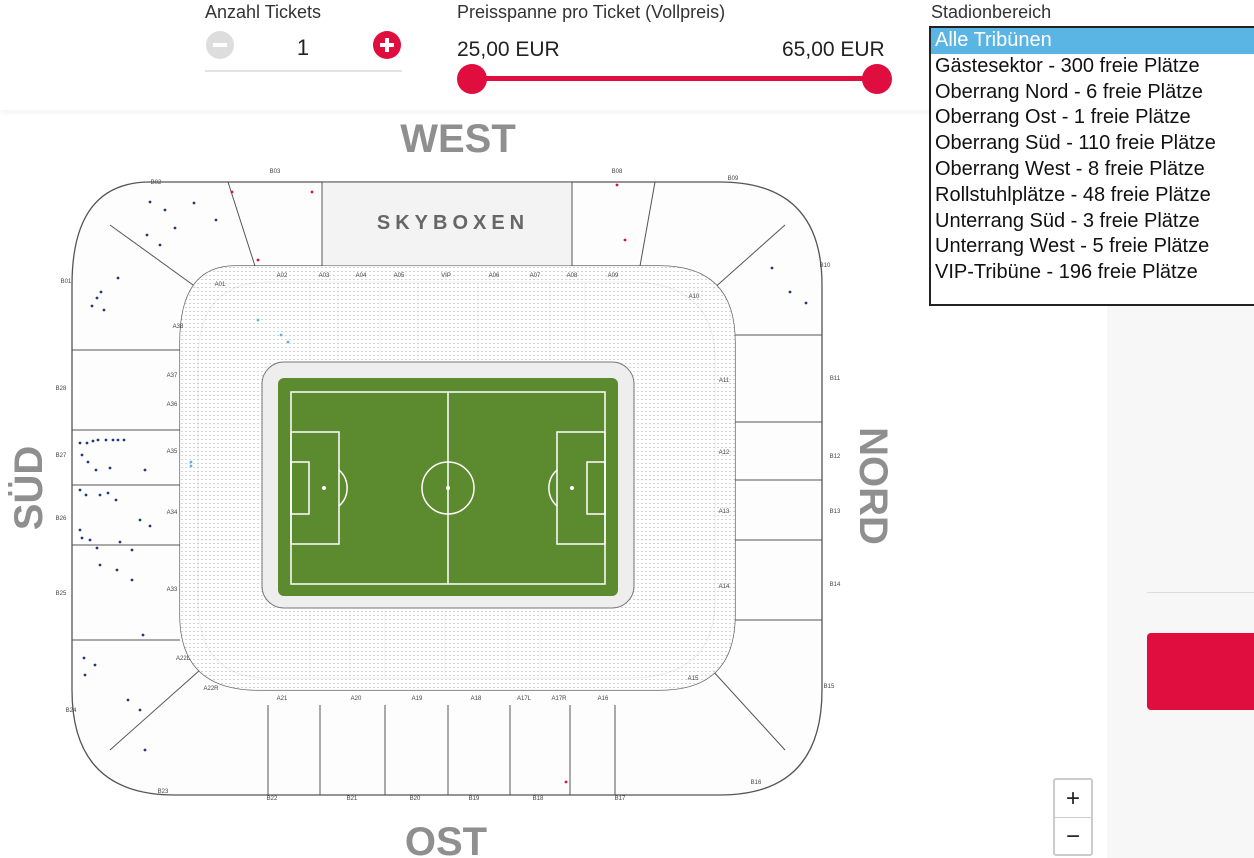 This screenshot has width=1254, height=858. What do you see at coordinates (472, 79) in the screenshot?
I see `price-slider-min-handle` at bounding box center [472, 79].